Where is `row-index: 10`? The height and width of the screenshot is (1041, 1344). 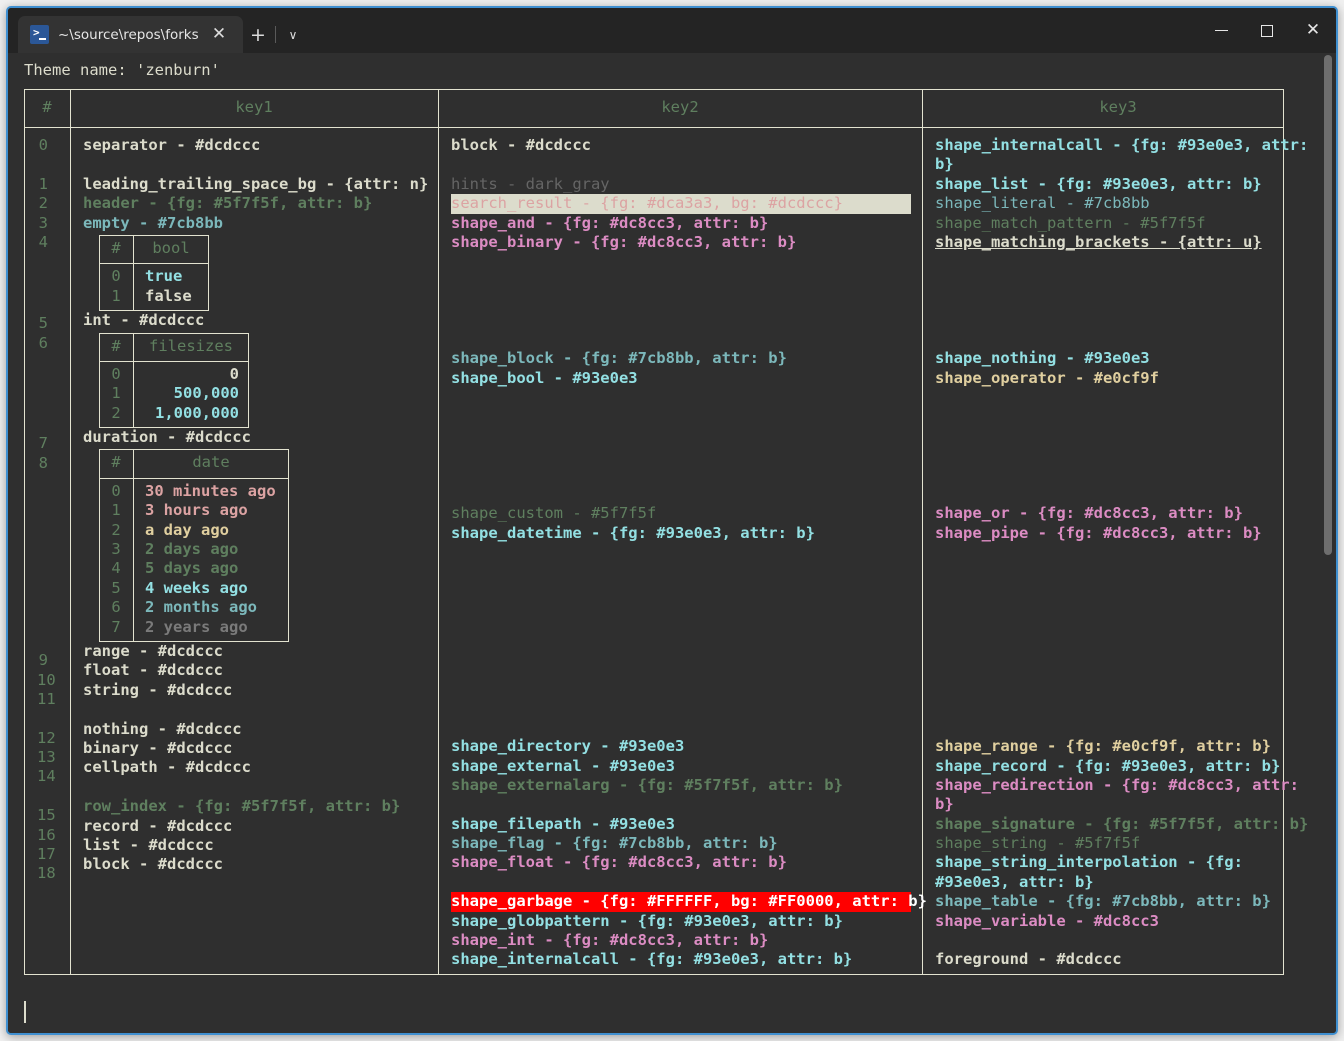
row-index: 10 is located at coordinates (46, 679).